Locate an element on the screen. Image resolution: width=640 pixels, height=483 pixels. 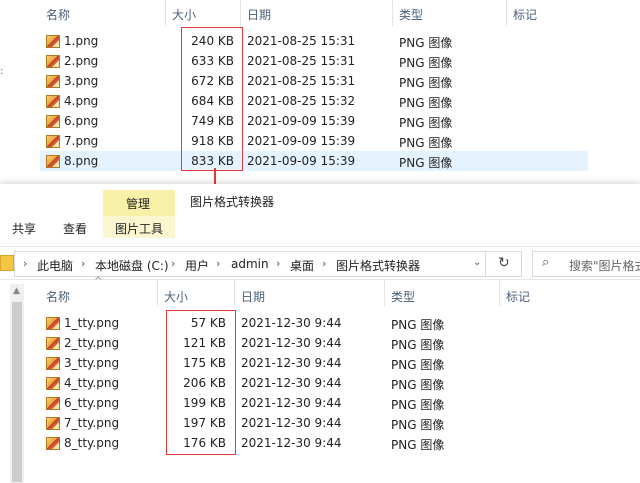
file-row: 7.png 918 KB 2021-09-09 15:39 PNG 图像 is located at coordinates (314, 141).